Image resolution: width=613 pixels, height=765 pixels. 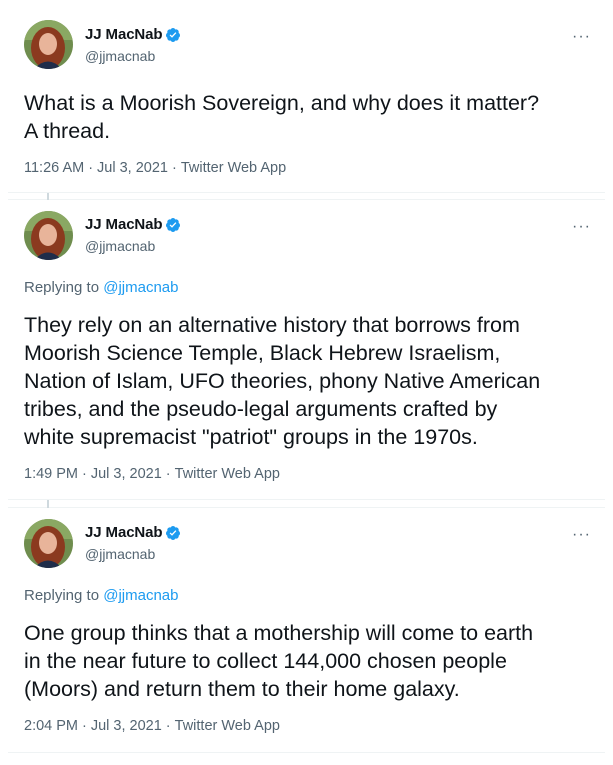 What do you see at coordinates (54, 168) in the screenshot?
I see `tweet-time: 11:26 AM` at bounding box center [54, 168].